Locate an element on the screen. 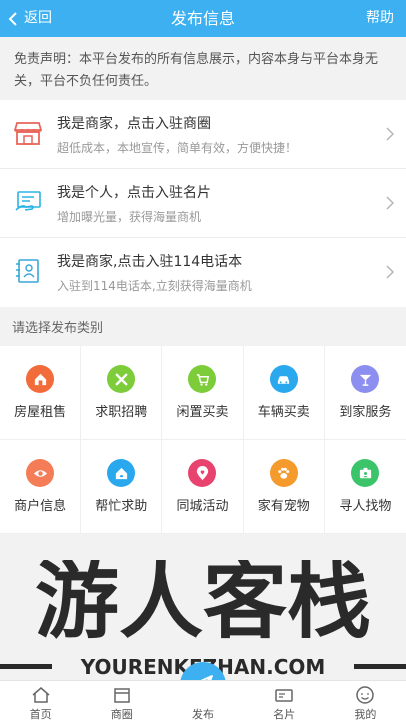  disclaimer-text: 免责声明：本平台发布的所有信息展示，内容本身与平台本身无关，平台不负任何责任。 is located at coordinates (203, 68).